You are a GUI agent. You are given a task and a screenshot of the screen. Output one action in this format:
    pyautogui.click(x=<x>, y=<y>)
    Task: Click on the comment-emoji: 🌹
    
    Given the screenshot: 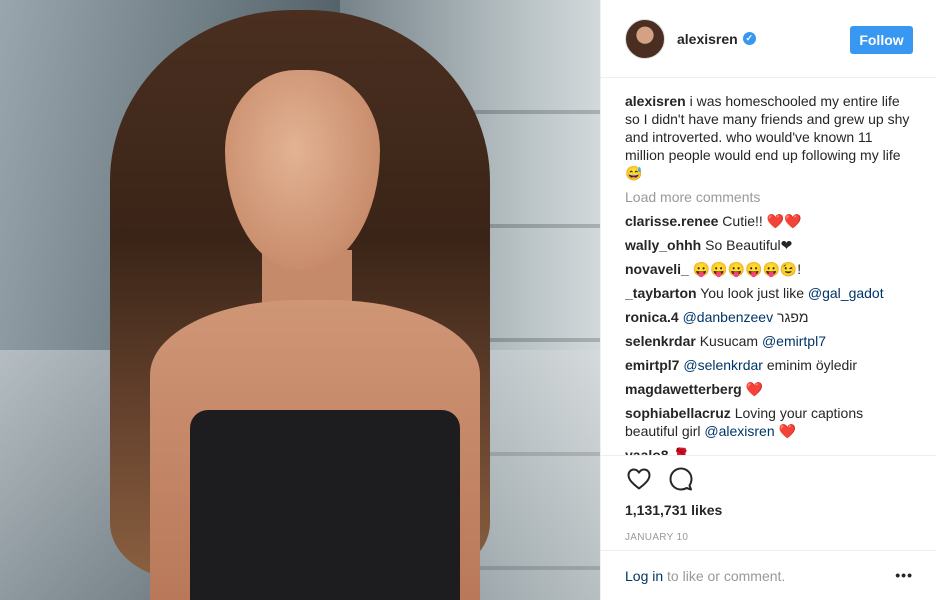 What is the action you would take?
    pyautogui.click(x=681, y=451)
    